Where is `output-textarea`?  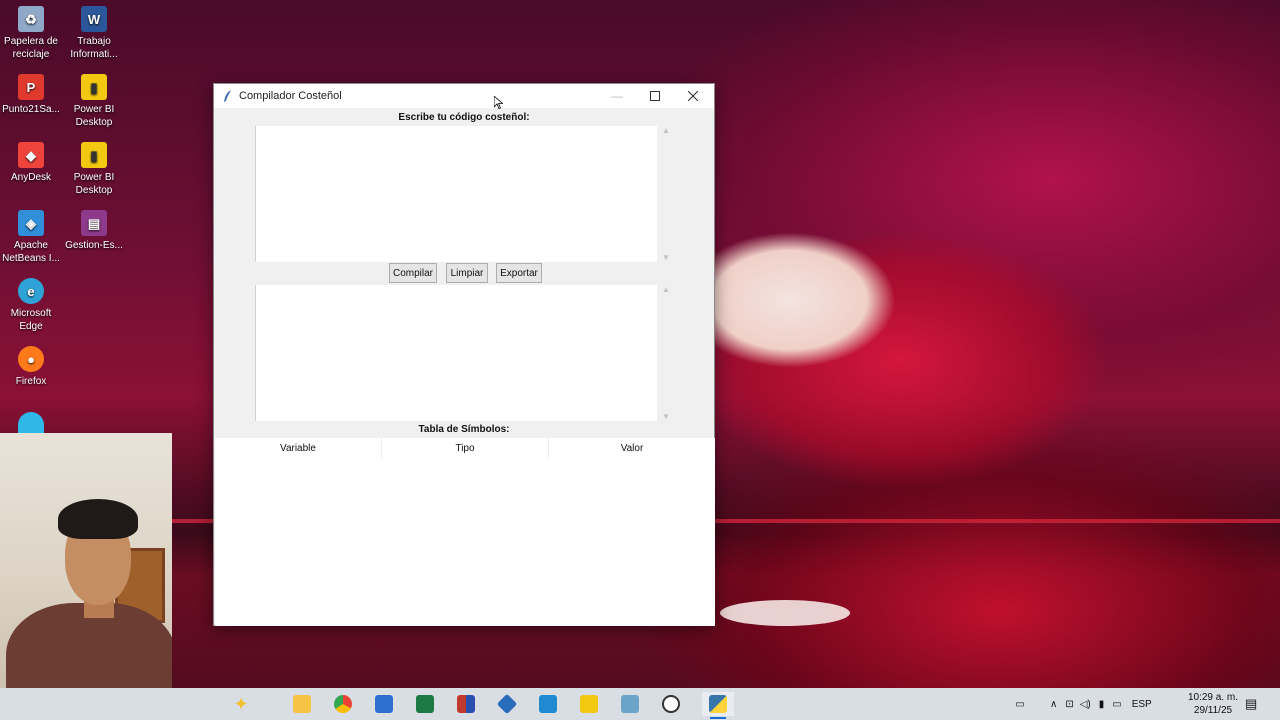 output-textarea is located at coordinates (456, 353).